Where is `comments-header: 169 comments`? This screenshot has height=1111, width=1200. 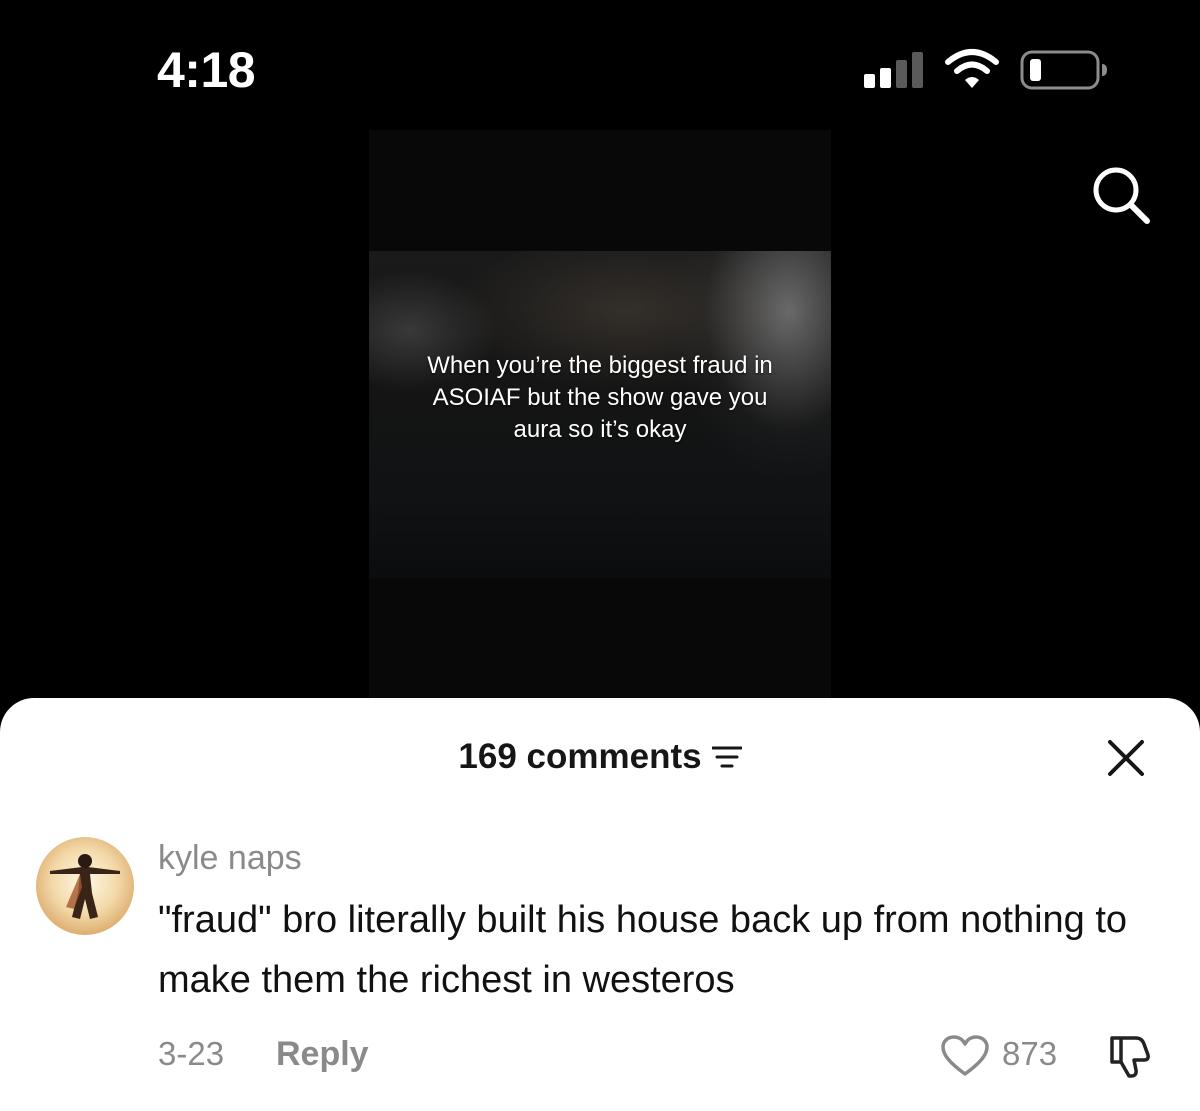
comments-header: 169 comments is located at coordinates (600, 757).